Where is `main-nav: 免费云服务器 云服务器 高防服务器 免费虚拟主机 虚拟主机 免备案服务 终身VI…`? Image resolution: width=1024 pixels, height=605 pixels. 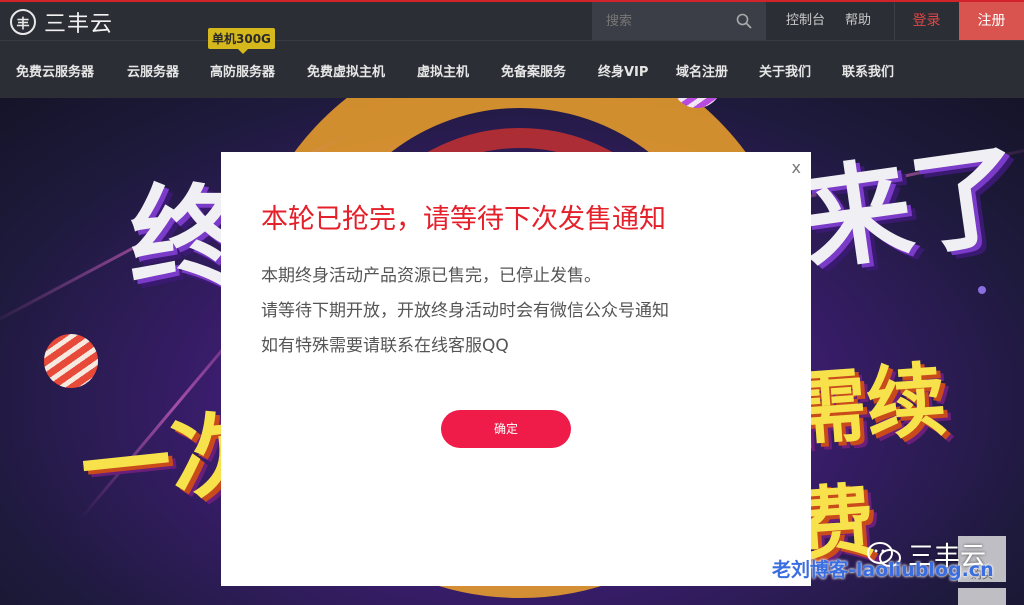 main-nav: 免费云服务器 云服务器 高防服务器 免费虚拟主机 虚拟主机 免备案服务 终身VI… is located at coordinates (512, 69).